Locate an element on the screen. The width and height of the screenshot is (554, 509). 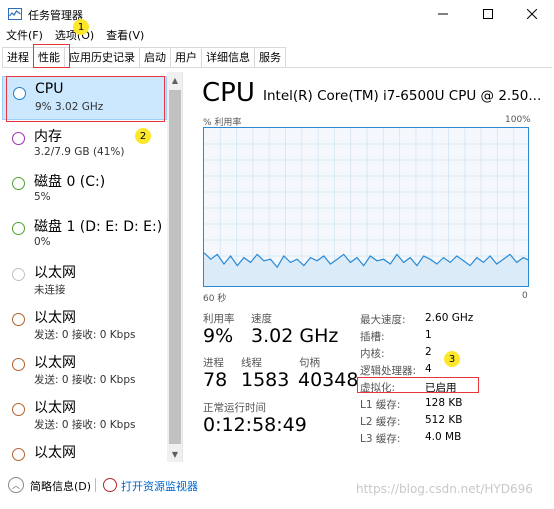
utilization-value: 9% is located at coordinates (218, 336).